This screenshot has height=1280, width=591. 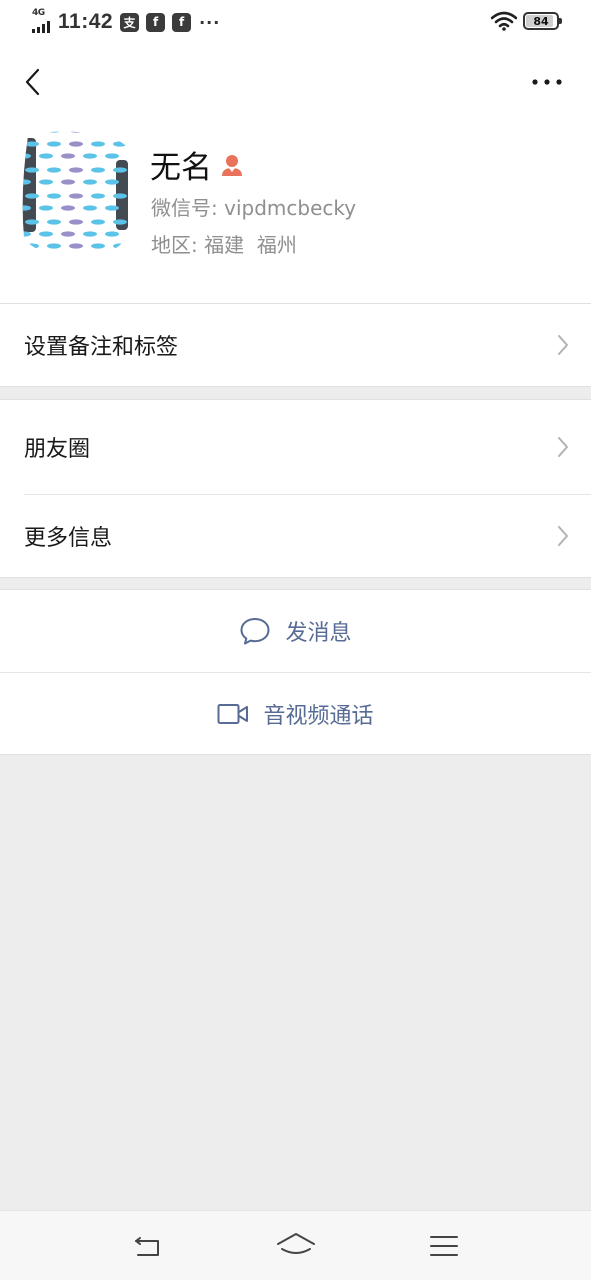 I want to click on battery-icon: 84, so click(x=542, y=21).